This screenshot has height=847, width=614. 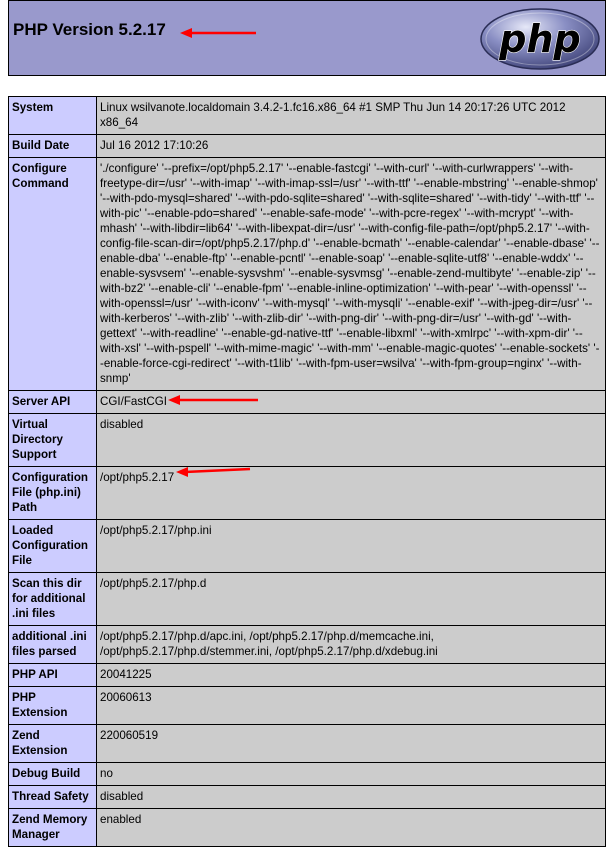 What do you see at coordinates (52, 402) in the screenshot?
I see `info-row-label: Server API` at bounding box center [52, 402].